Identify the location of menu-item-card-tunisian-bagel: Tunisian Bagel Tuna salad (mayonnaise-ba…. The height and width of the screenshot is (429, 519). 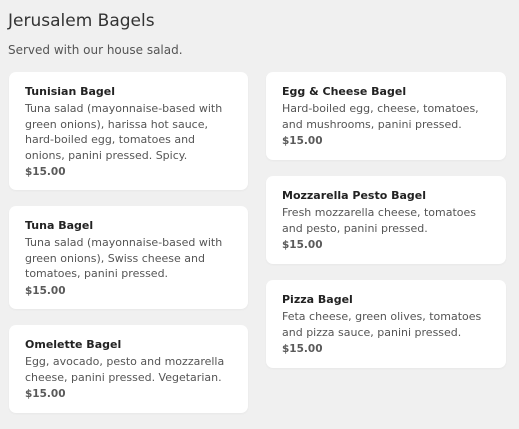
(128, 131).